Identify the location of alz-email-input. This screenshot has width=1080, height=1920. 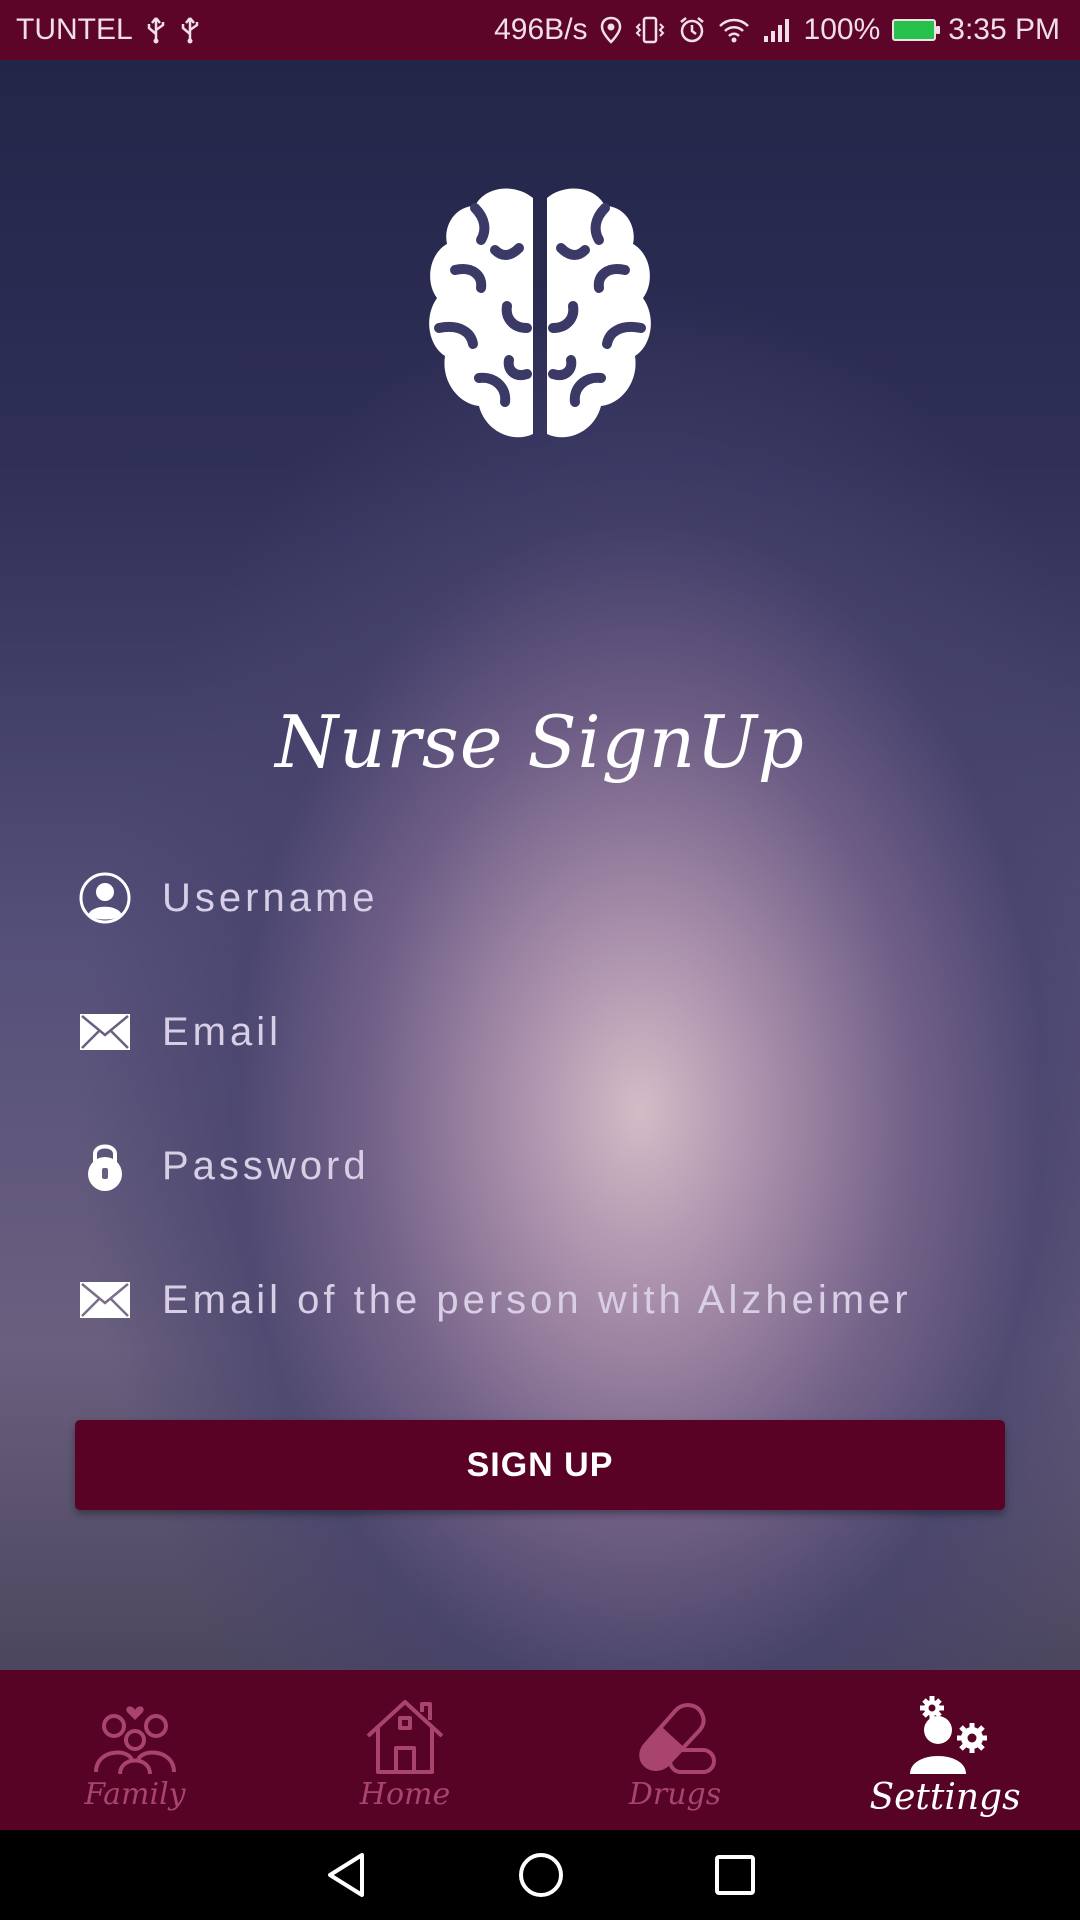
(584, 1300).